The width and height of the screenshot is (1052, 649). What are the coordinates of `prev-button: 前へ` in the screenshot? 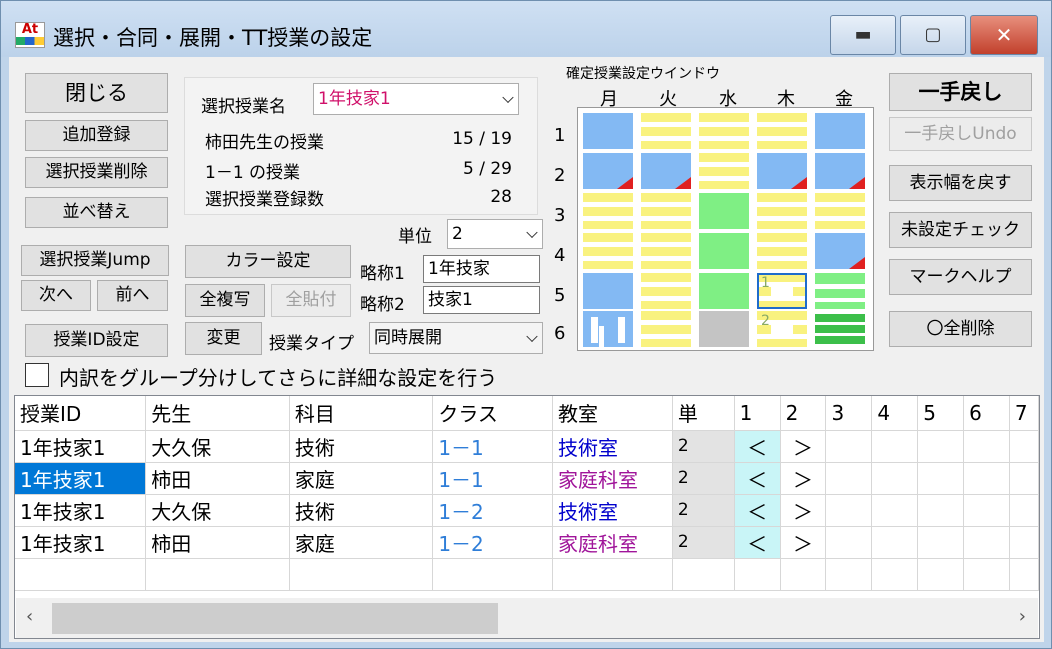 It's located at (132, 295).